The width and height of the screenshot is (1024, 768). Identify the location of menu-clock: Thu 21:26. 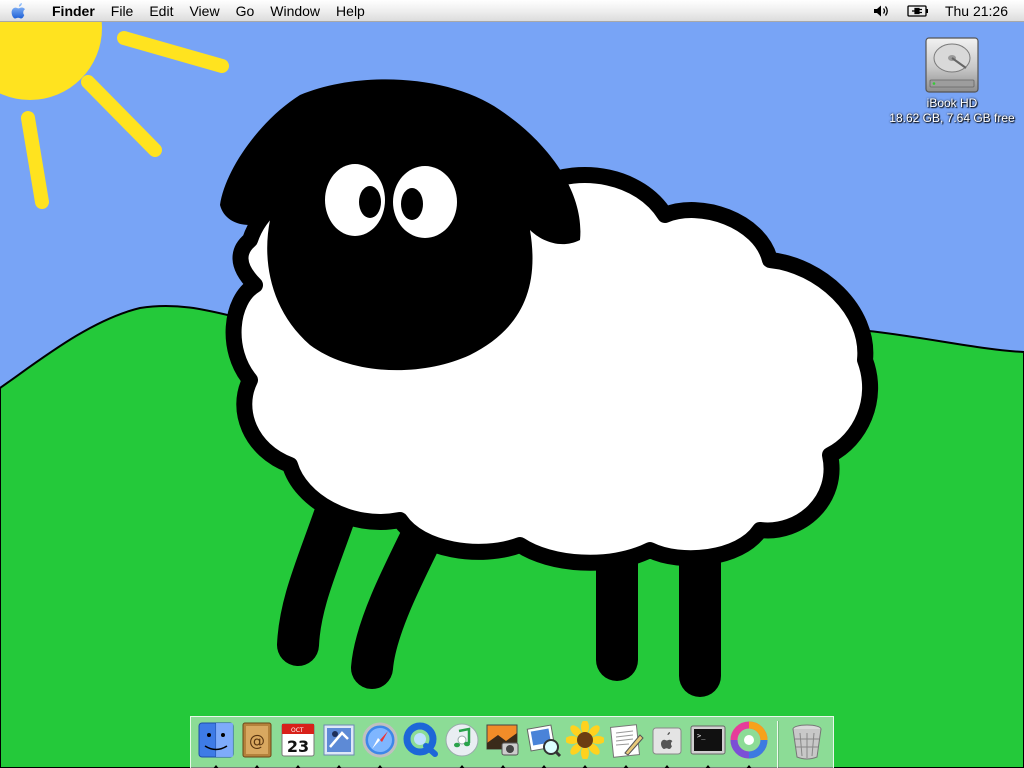
(980, 11).